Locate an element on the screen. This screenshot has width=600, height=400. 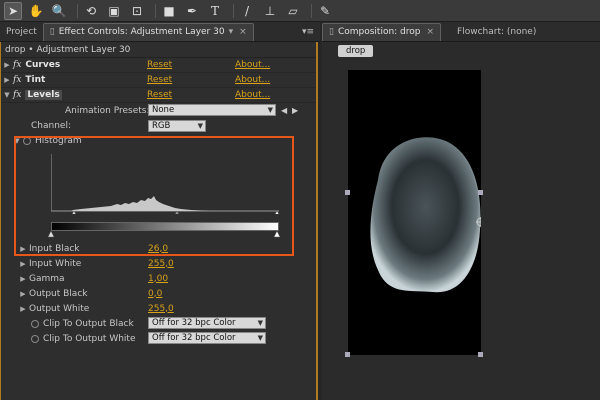
clip-output-white-dropdown: Off for 32 bpc Color ▼ is located at coordinates (207, 338).